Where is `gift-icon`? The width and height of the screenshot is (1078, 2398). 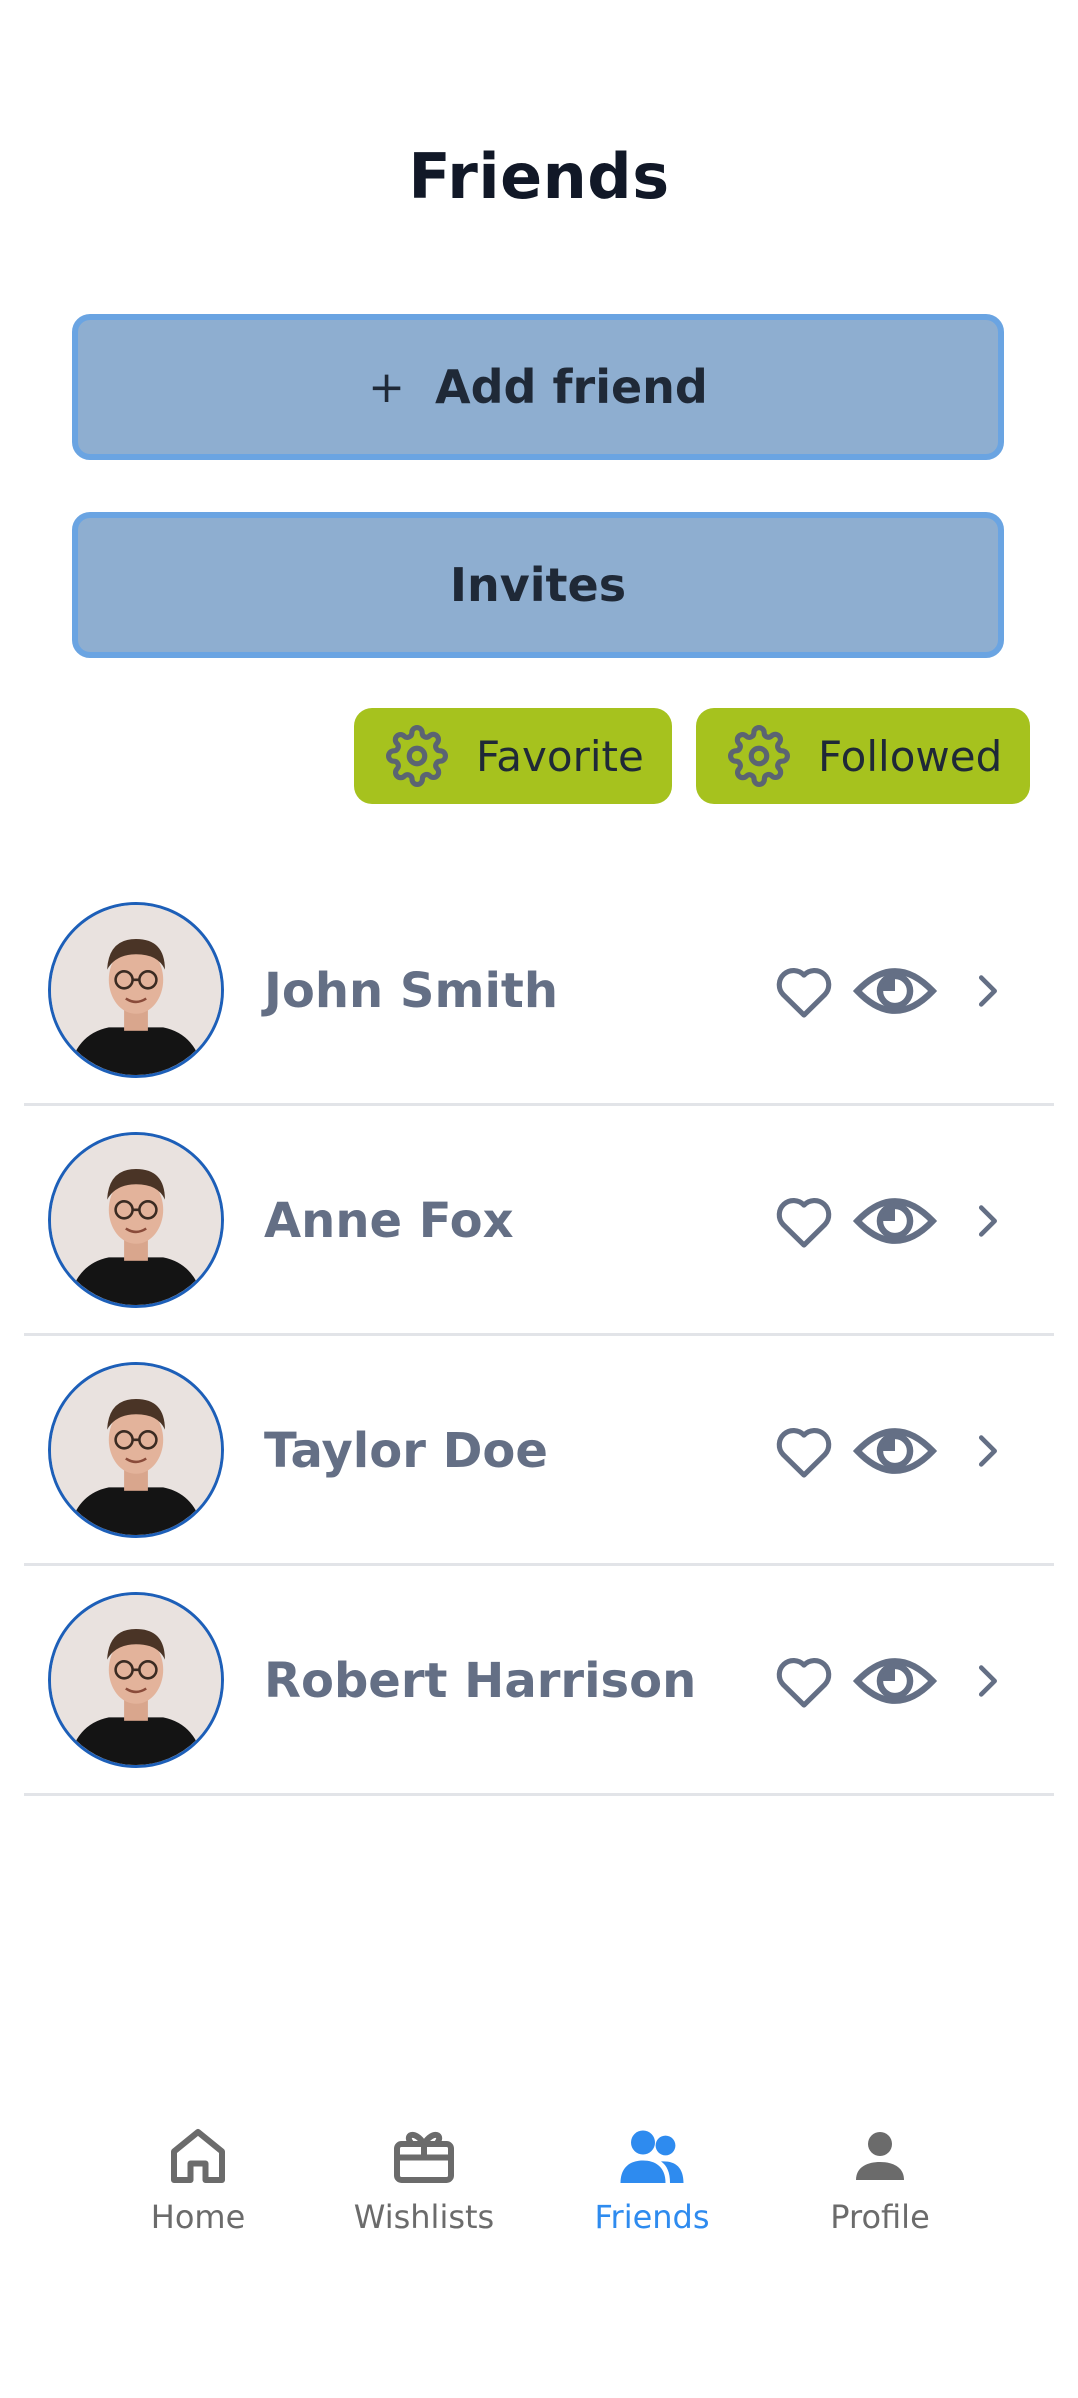
gift-icon is located at coordinates (424, 2157).